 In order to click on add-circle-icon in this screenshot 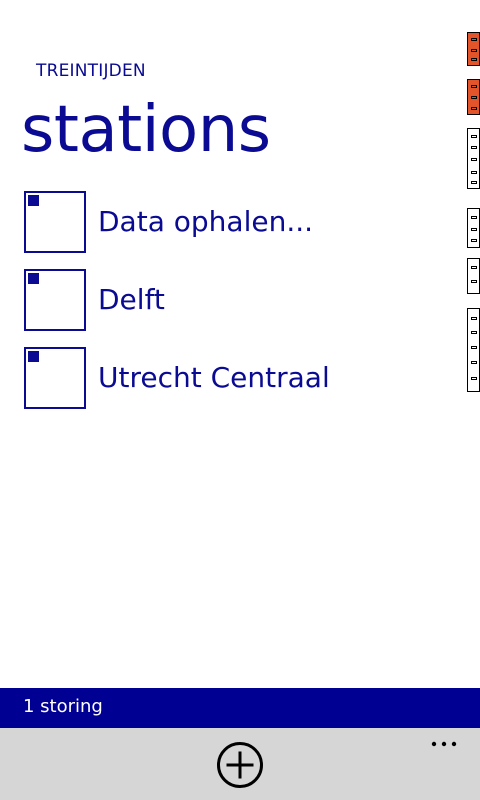, I will do `click(240, 765)`.